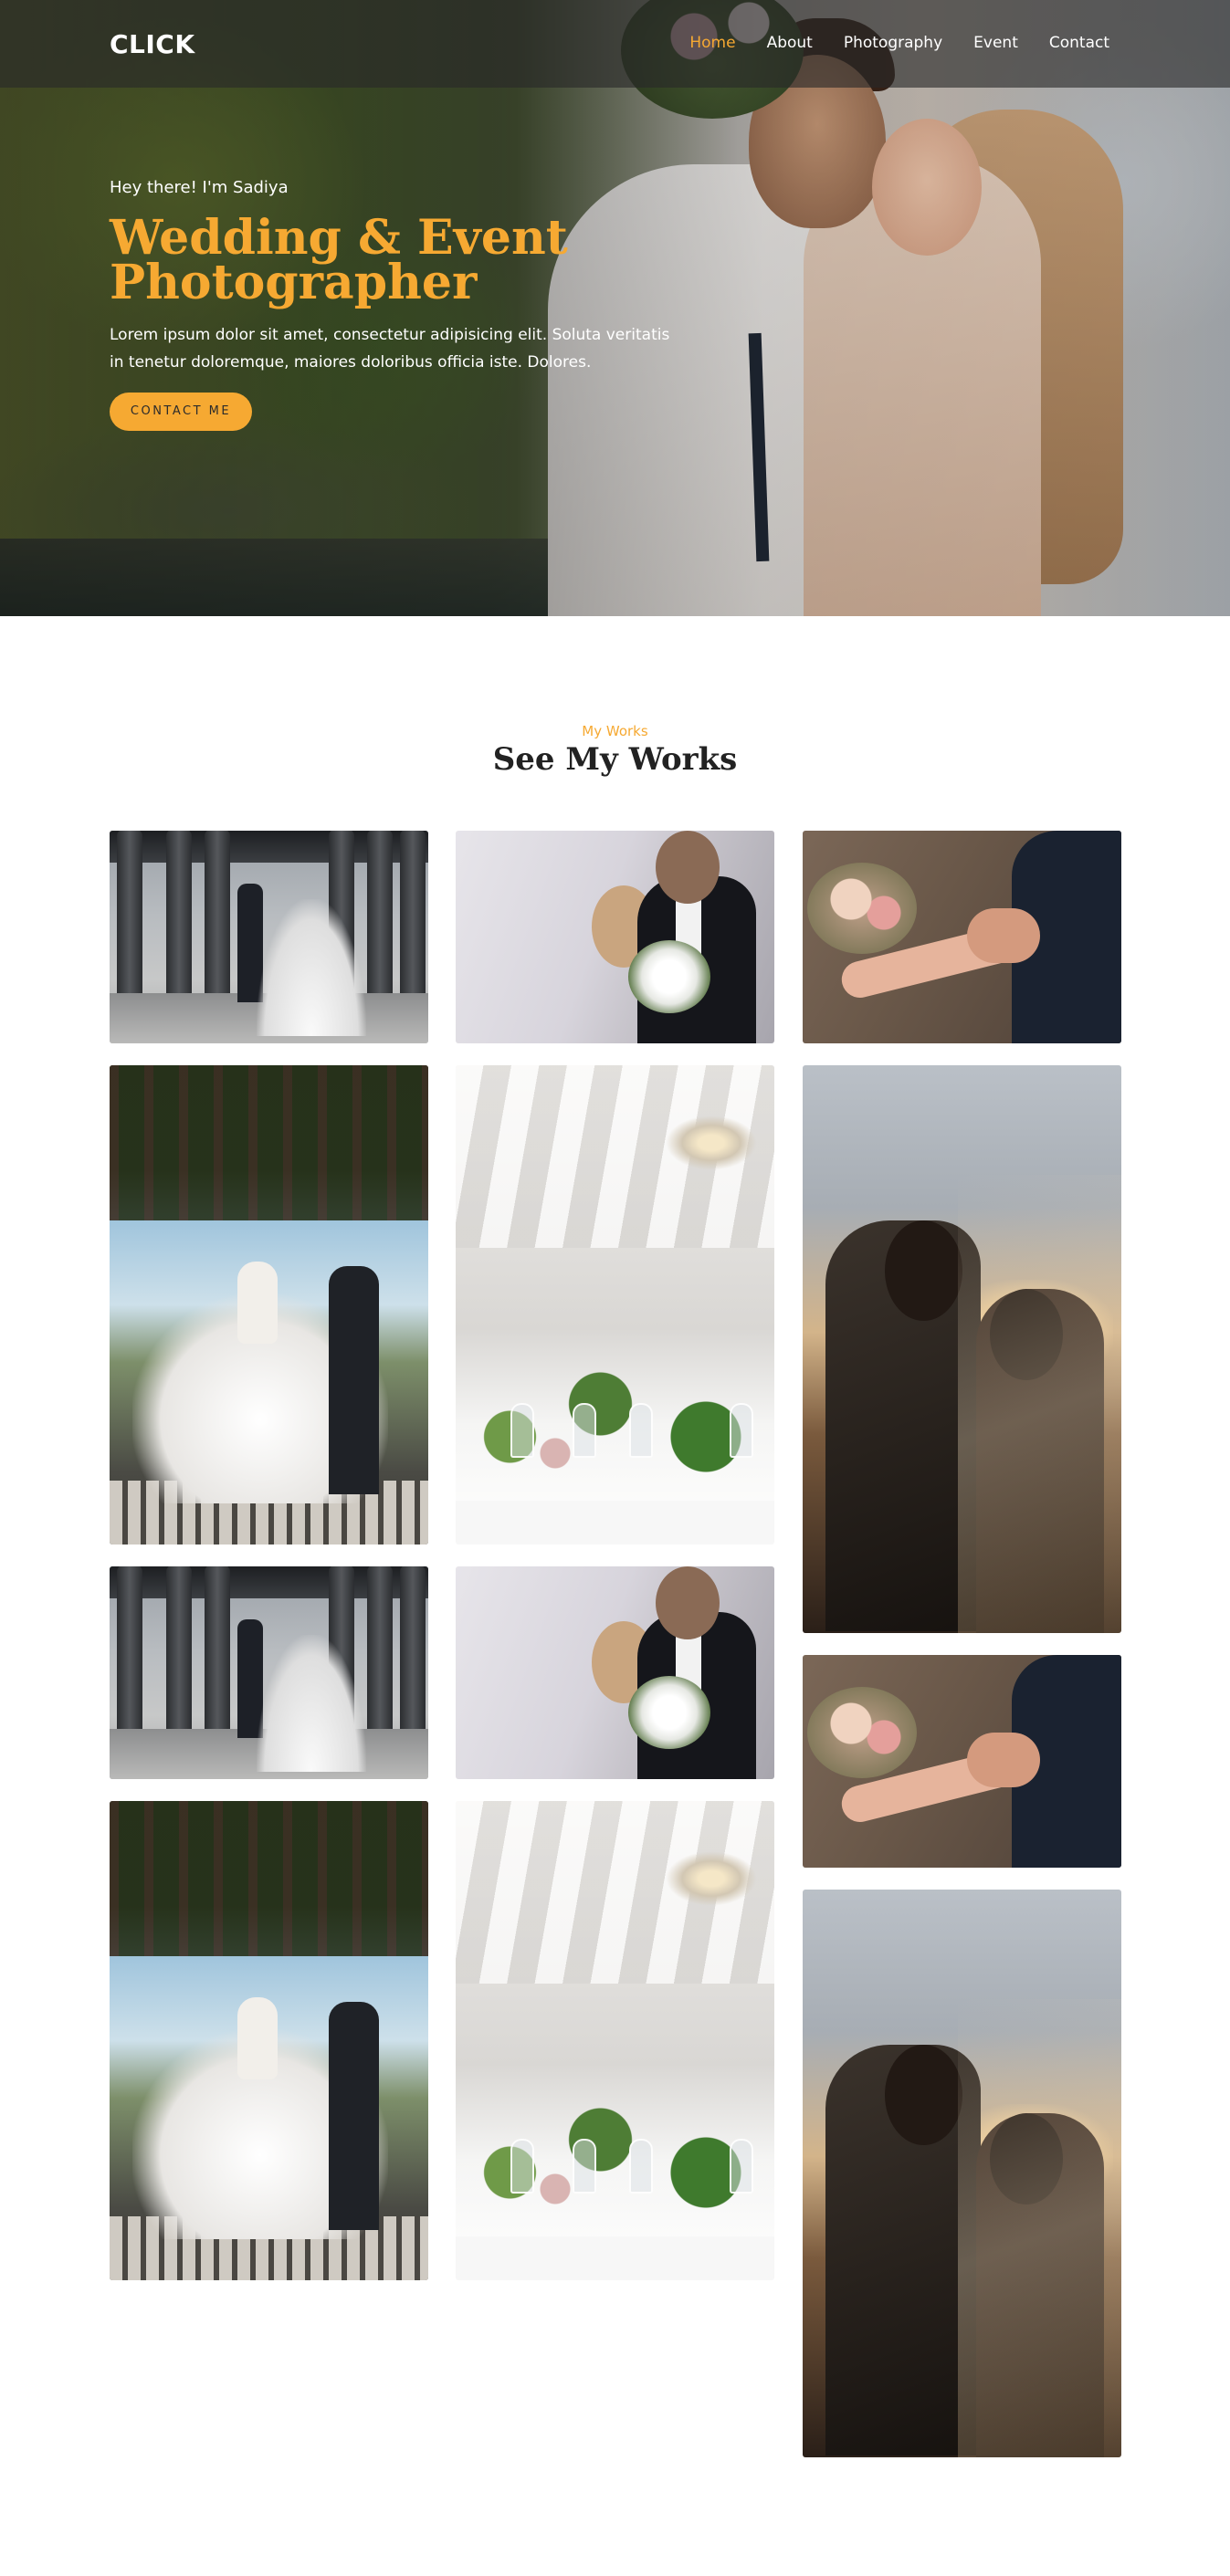 Image resolution: width=1230 pixels, height=2576 pixels. What do you see at coordinates (153, 44) in the screenshot?
I see `site-logo: CLICK` at bounding box center [153, 44].